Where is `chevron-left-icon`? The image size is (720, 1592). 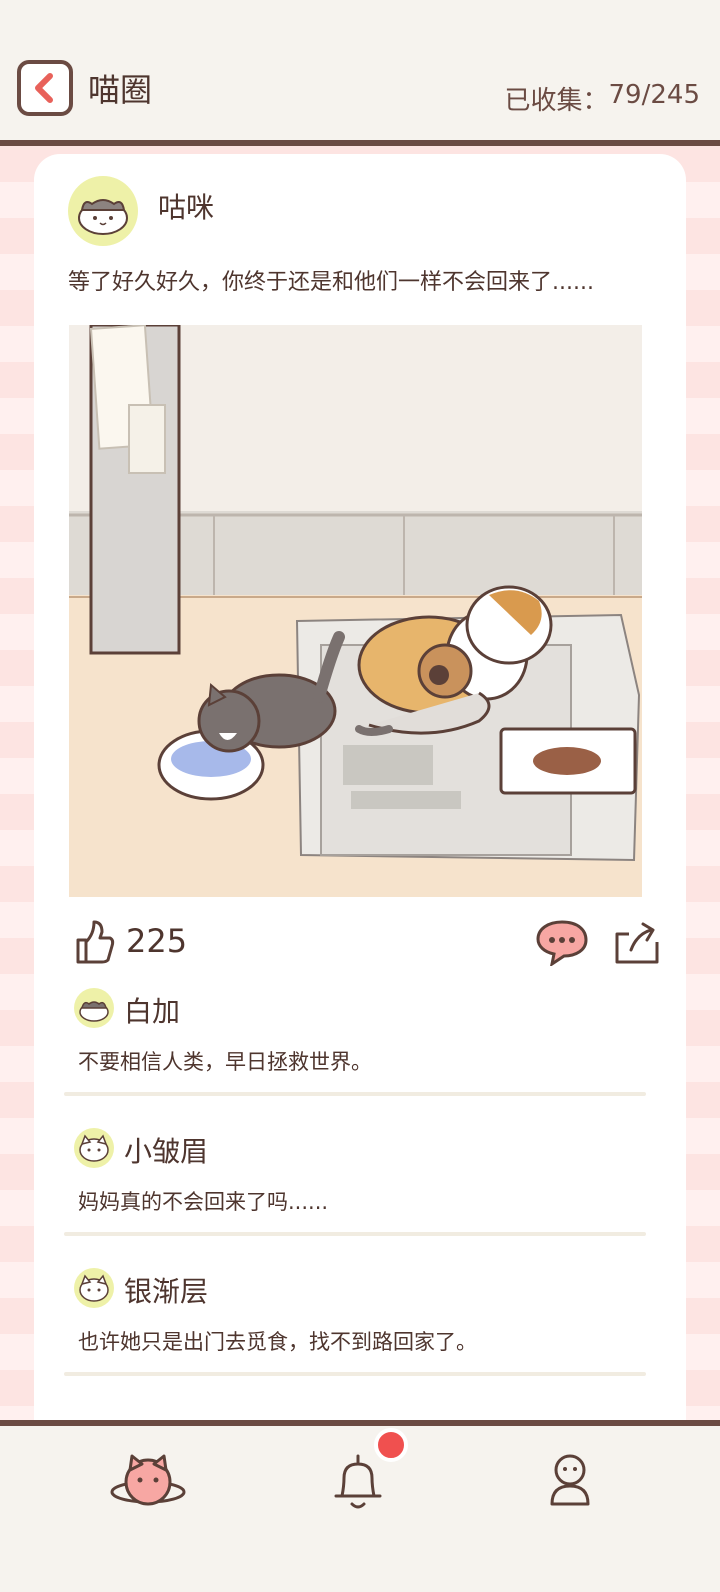 chevron-left-icon is located at coordinates (44, 88).